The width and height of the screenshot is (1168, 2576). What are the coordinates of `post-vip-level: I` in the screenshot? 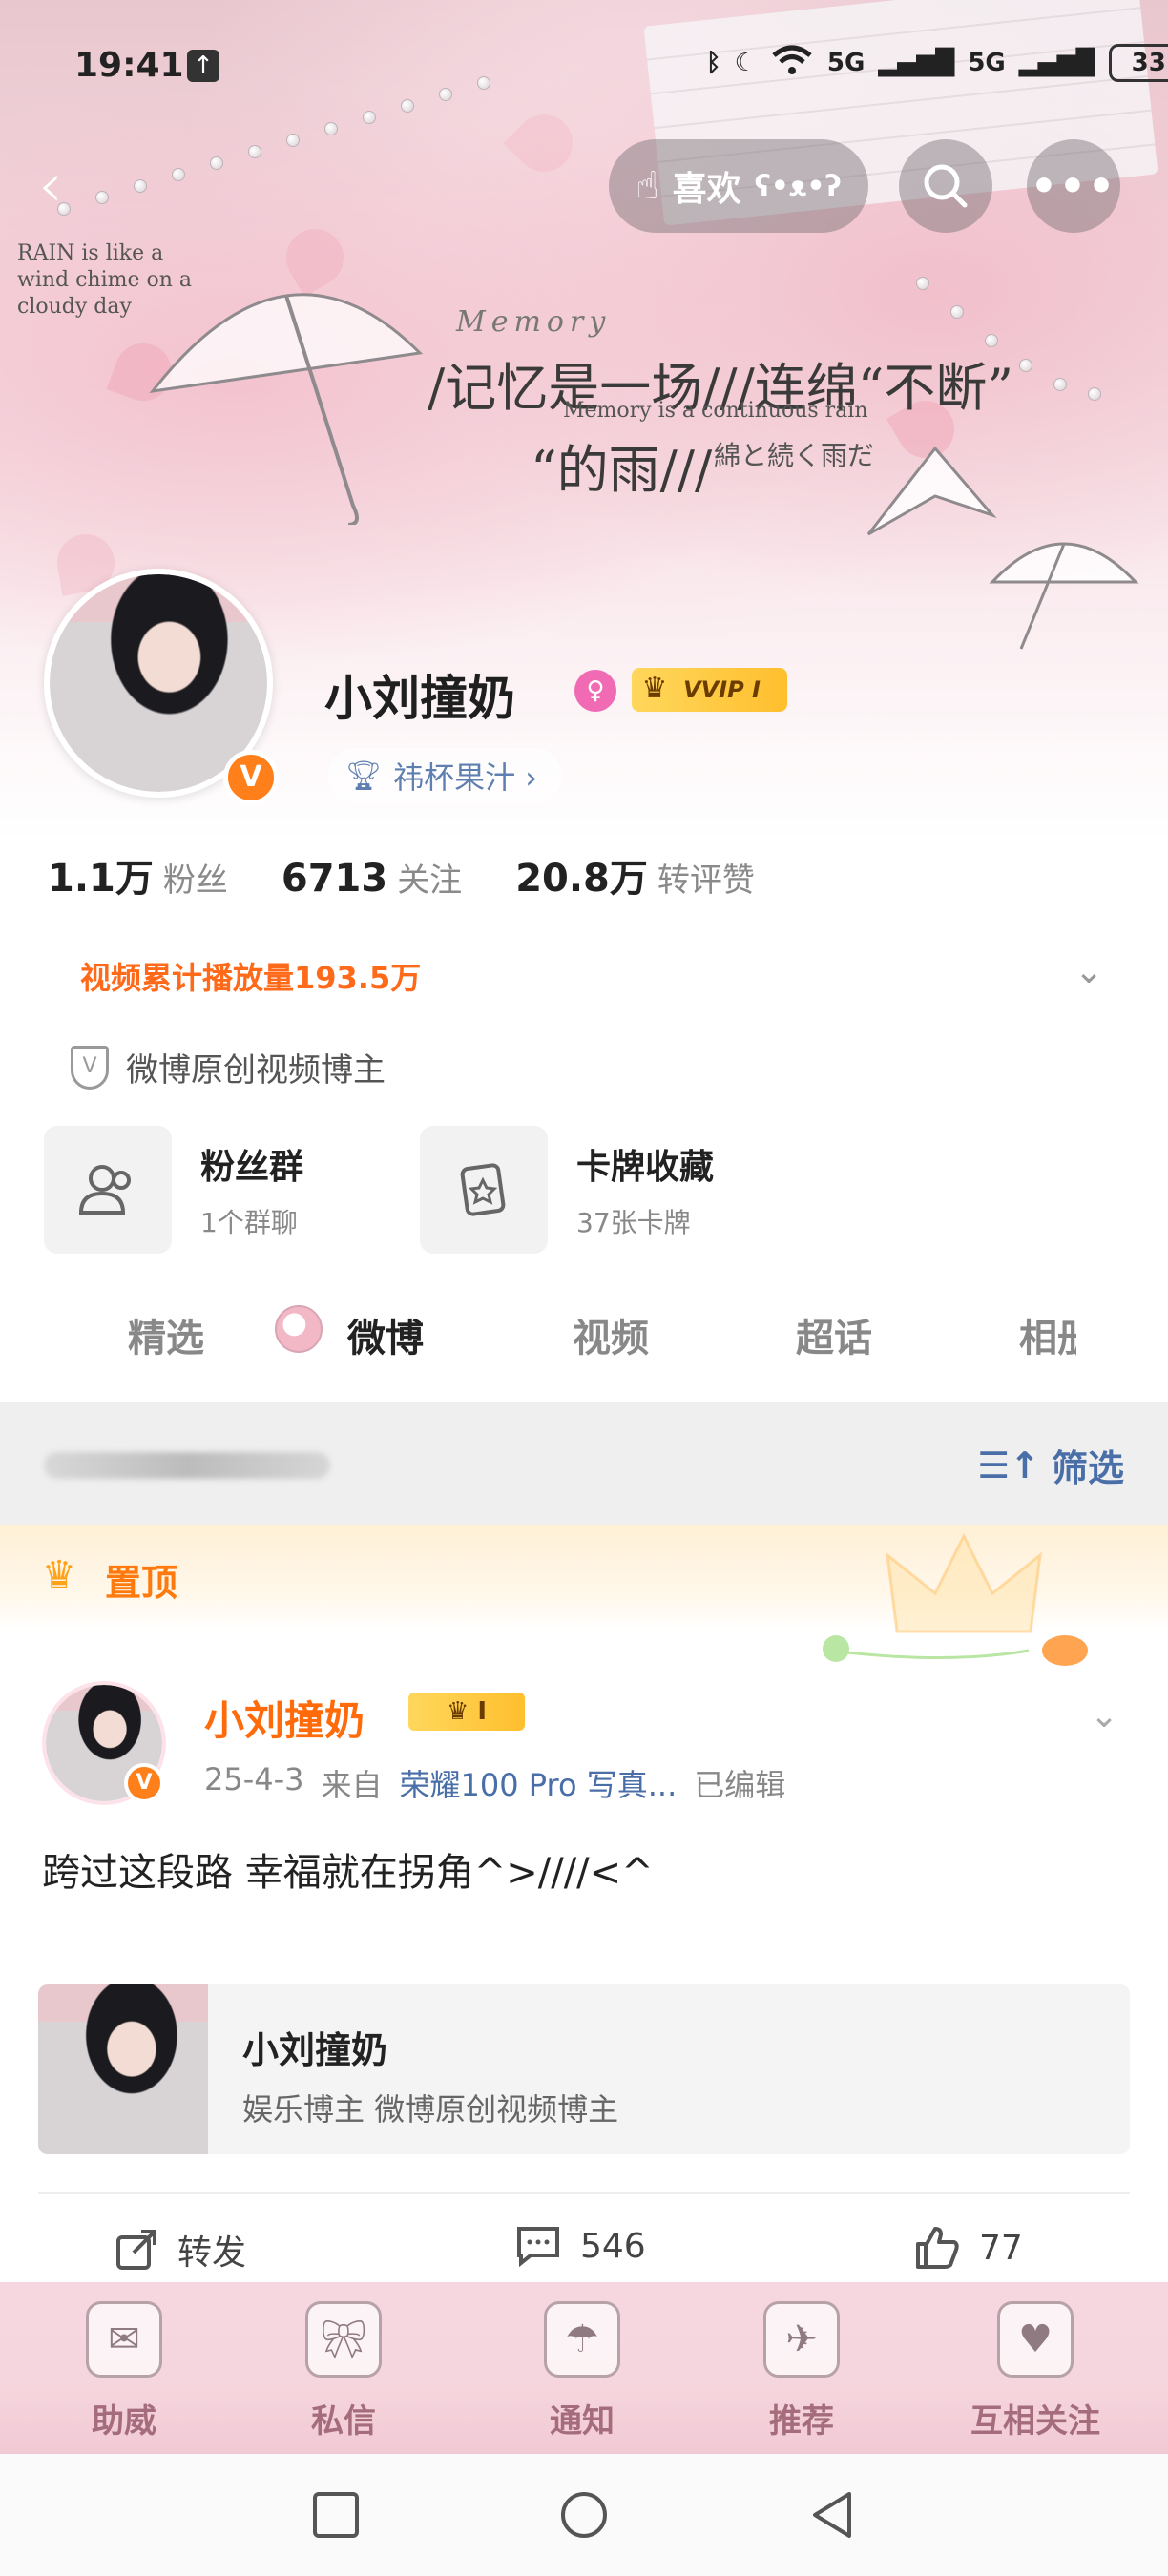 It's located at (482, 1711).